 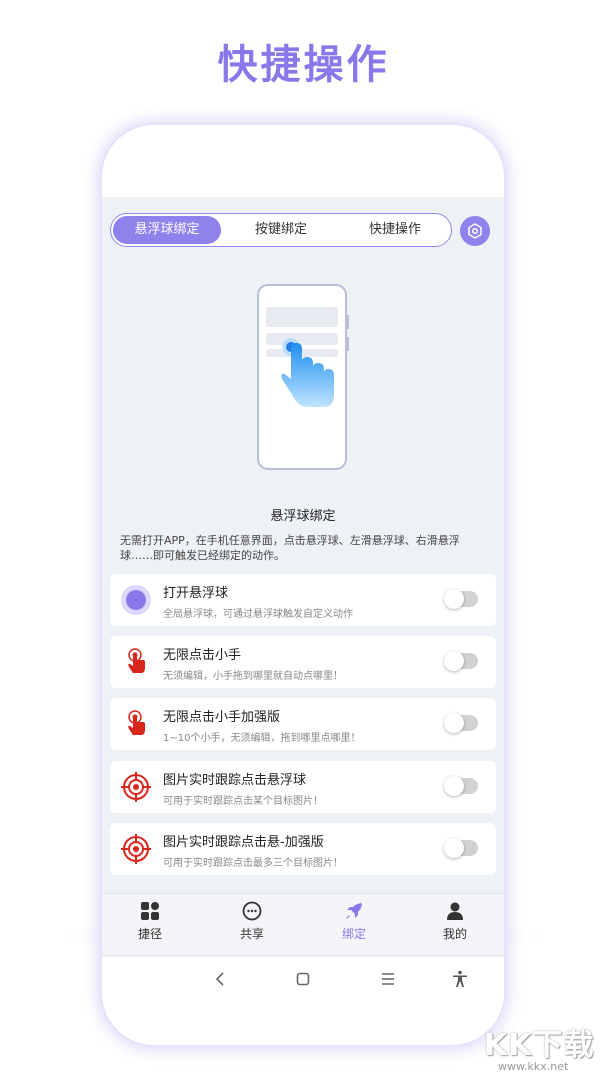 I want to click on feature-title: 无限点击小手, so click(x=202, y=655).